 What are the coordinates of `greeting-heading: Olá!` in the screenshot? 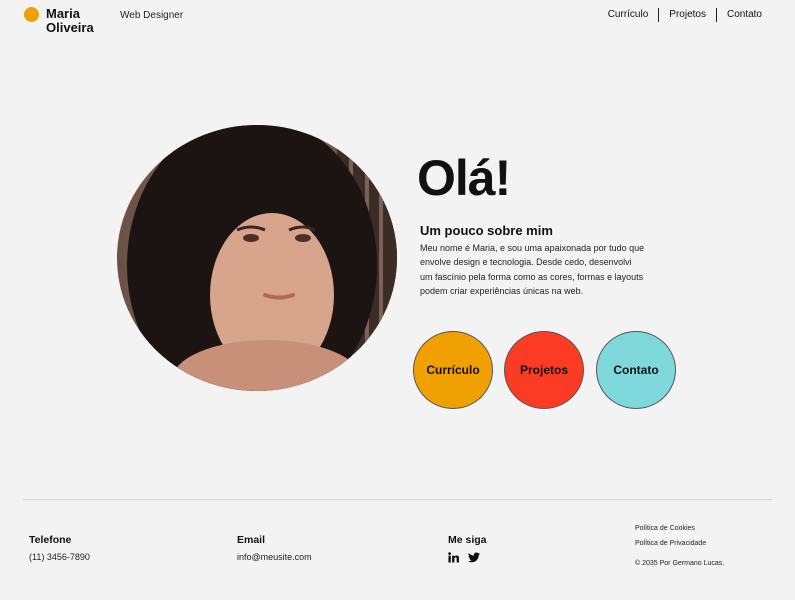 It's located at (464, 178).